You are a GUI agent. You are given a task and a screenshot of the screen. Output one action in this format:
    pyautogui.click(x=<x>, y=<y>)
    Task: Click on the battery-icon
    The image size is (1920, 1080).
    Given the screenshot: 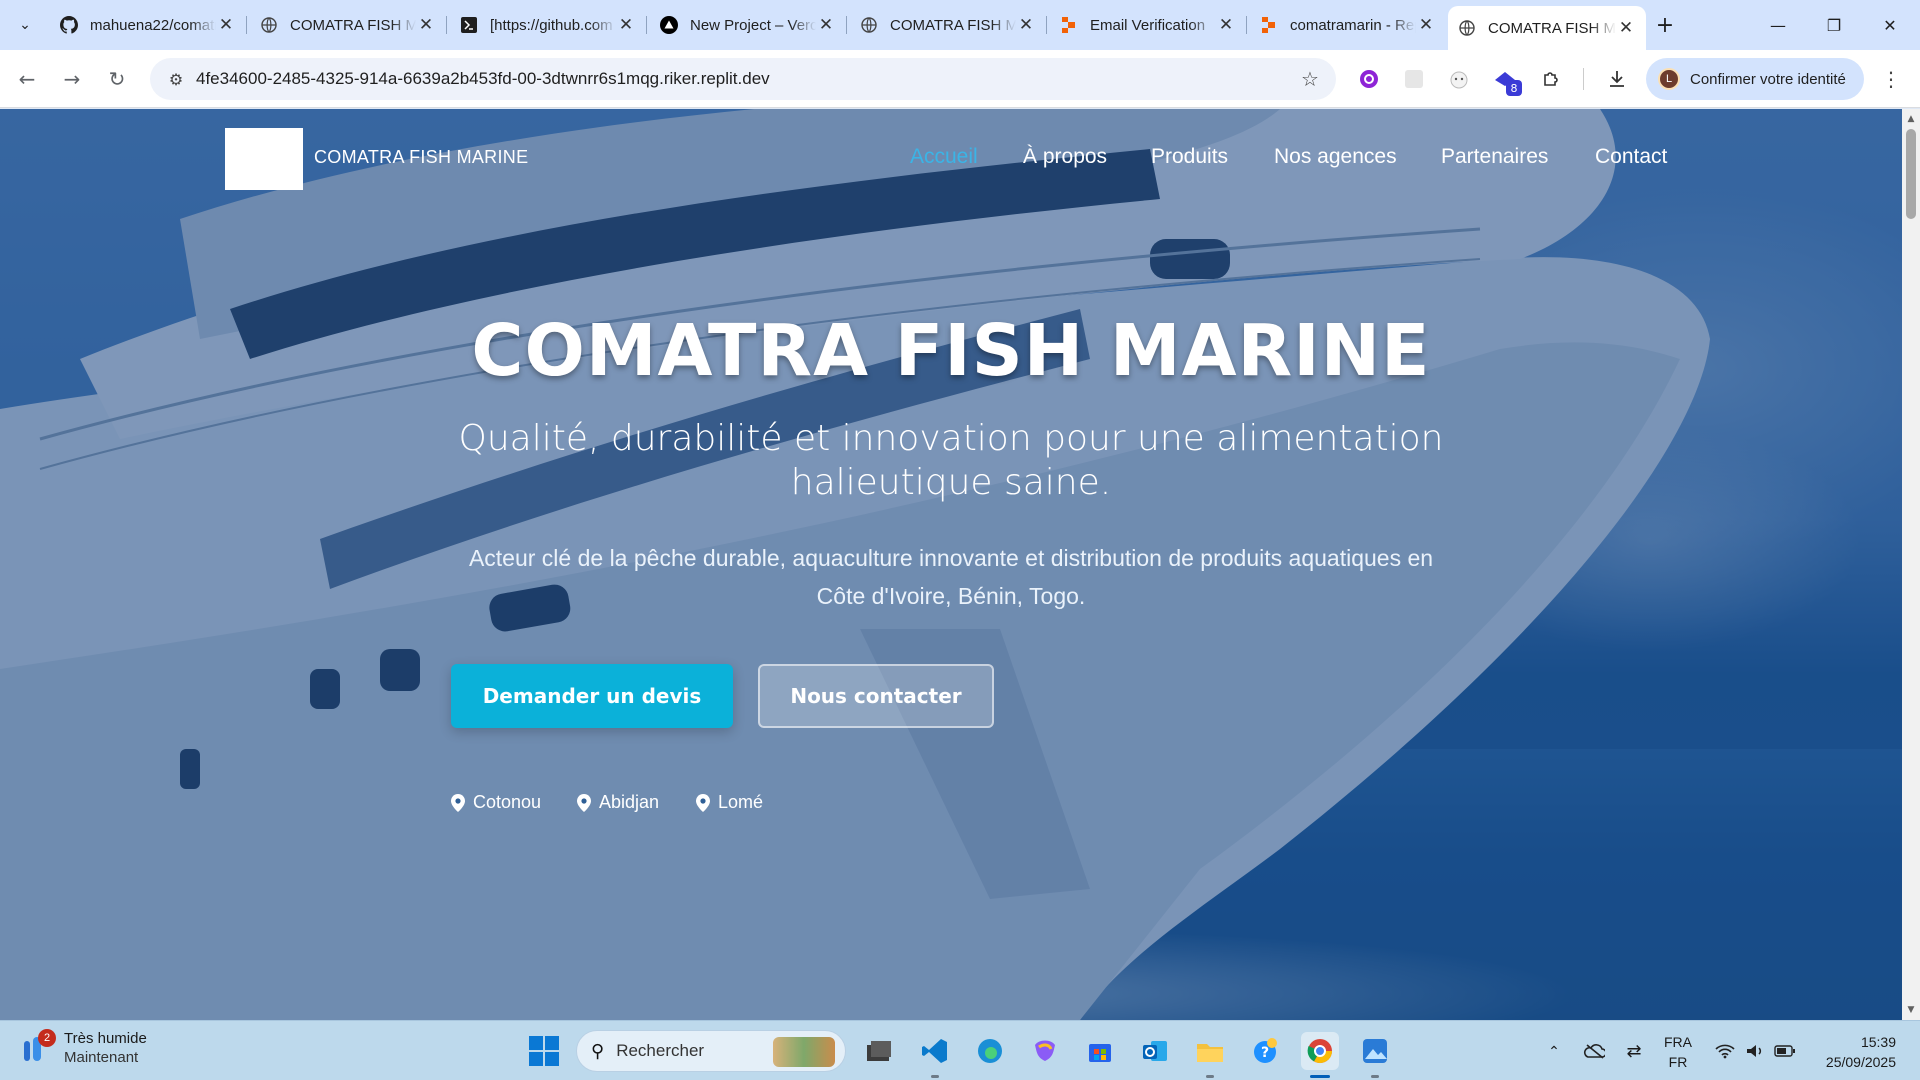 What is the action you would take?
    pyautogui.click(x=1785, y=1050)
    